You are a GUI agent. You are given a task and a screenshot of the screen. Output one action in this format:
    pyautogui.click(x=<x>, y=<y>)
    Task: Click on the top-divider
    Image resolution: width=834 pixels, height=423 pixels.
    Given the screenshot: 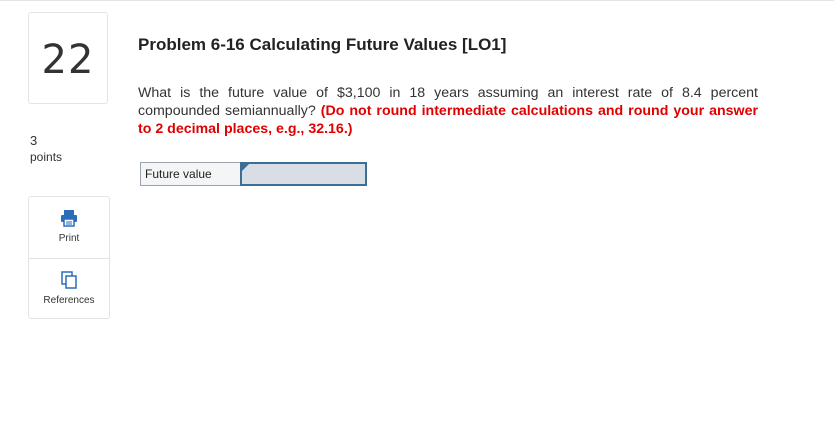 What is the action you would take?
    pyautogui.click(x=417, y=0)
    